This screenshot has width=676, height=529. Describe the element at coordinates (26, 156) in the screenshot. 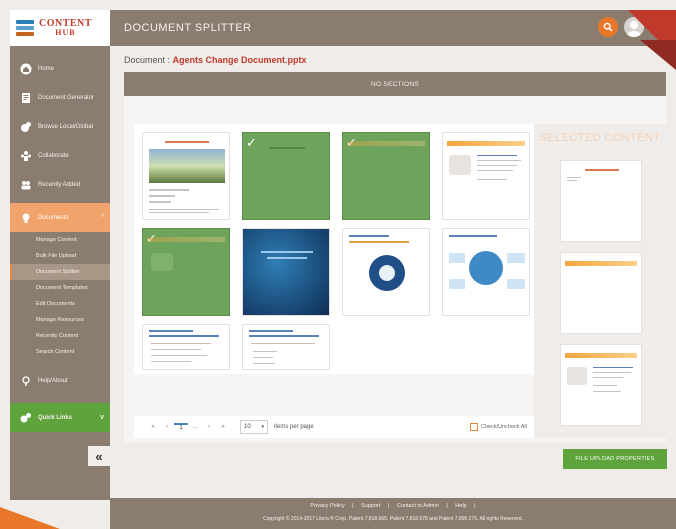

I see `people-icon` at that location.